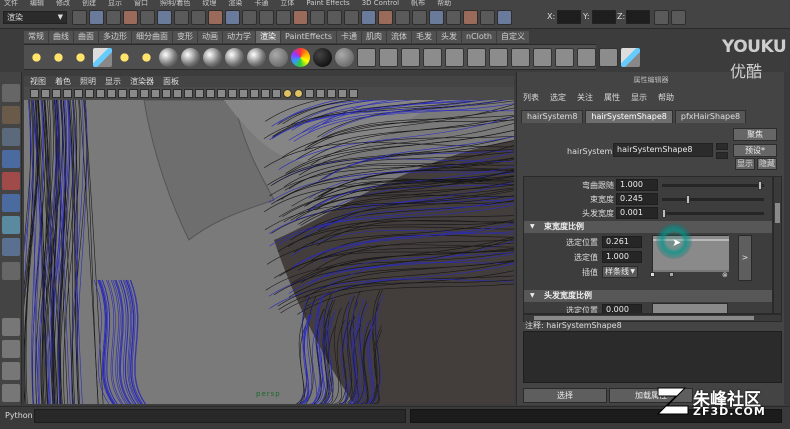 The height and width of the screenshot is (429, 790). I want to click on menu-item: Paint Effects, so click(327, 3).